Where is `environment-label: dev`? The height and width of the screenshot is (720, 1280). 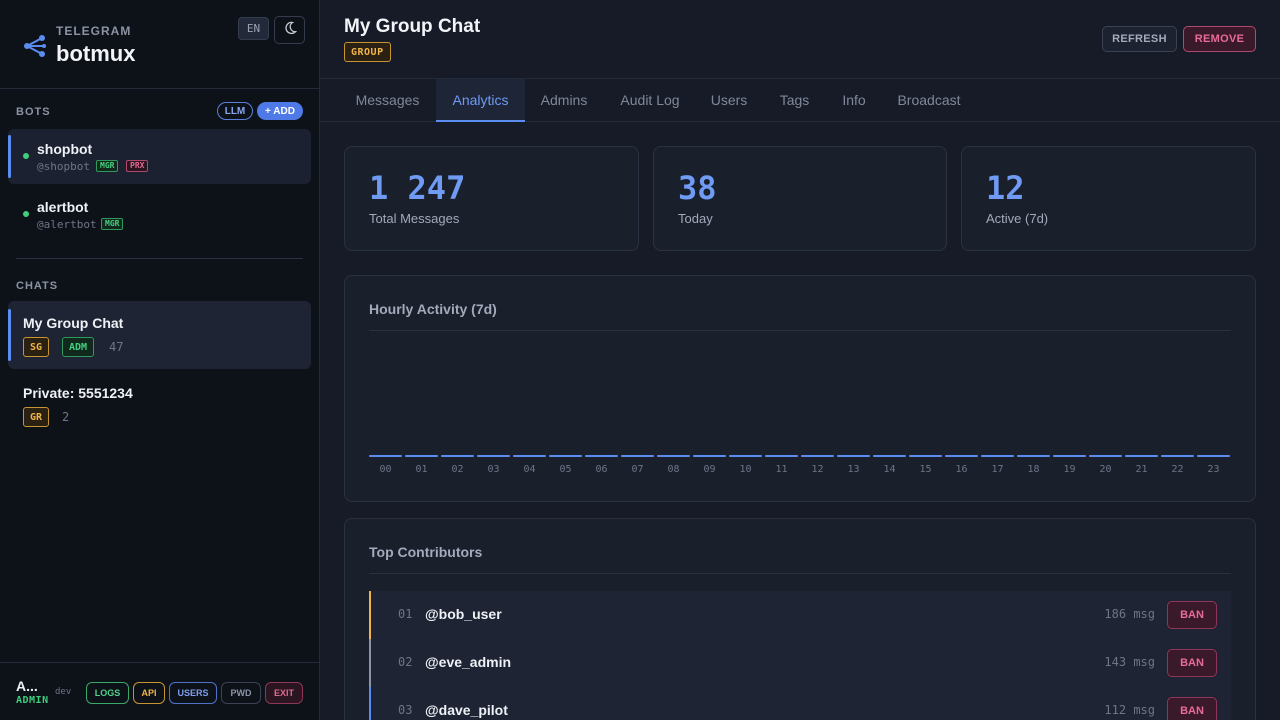 environment-label: dev is located at coordinates (63, 692).